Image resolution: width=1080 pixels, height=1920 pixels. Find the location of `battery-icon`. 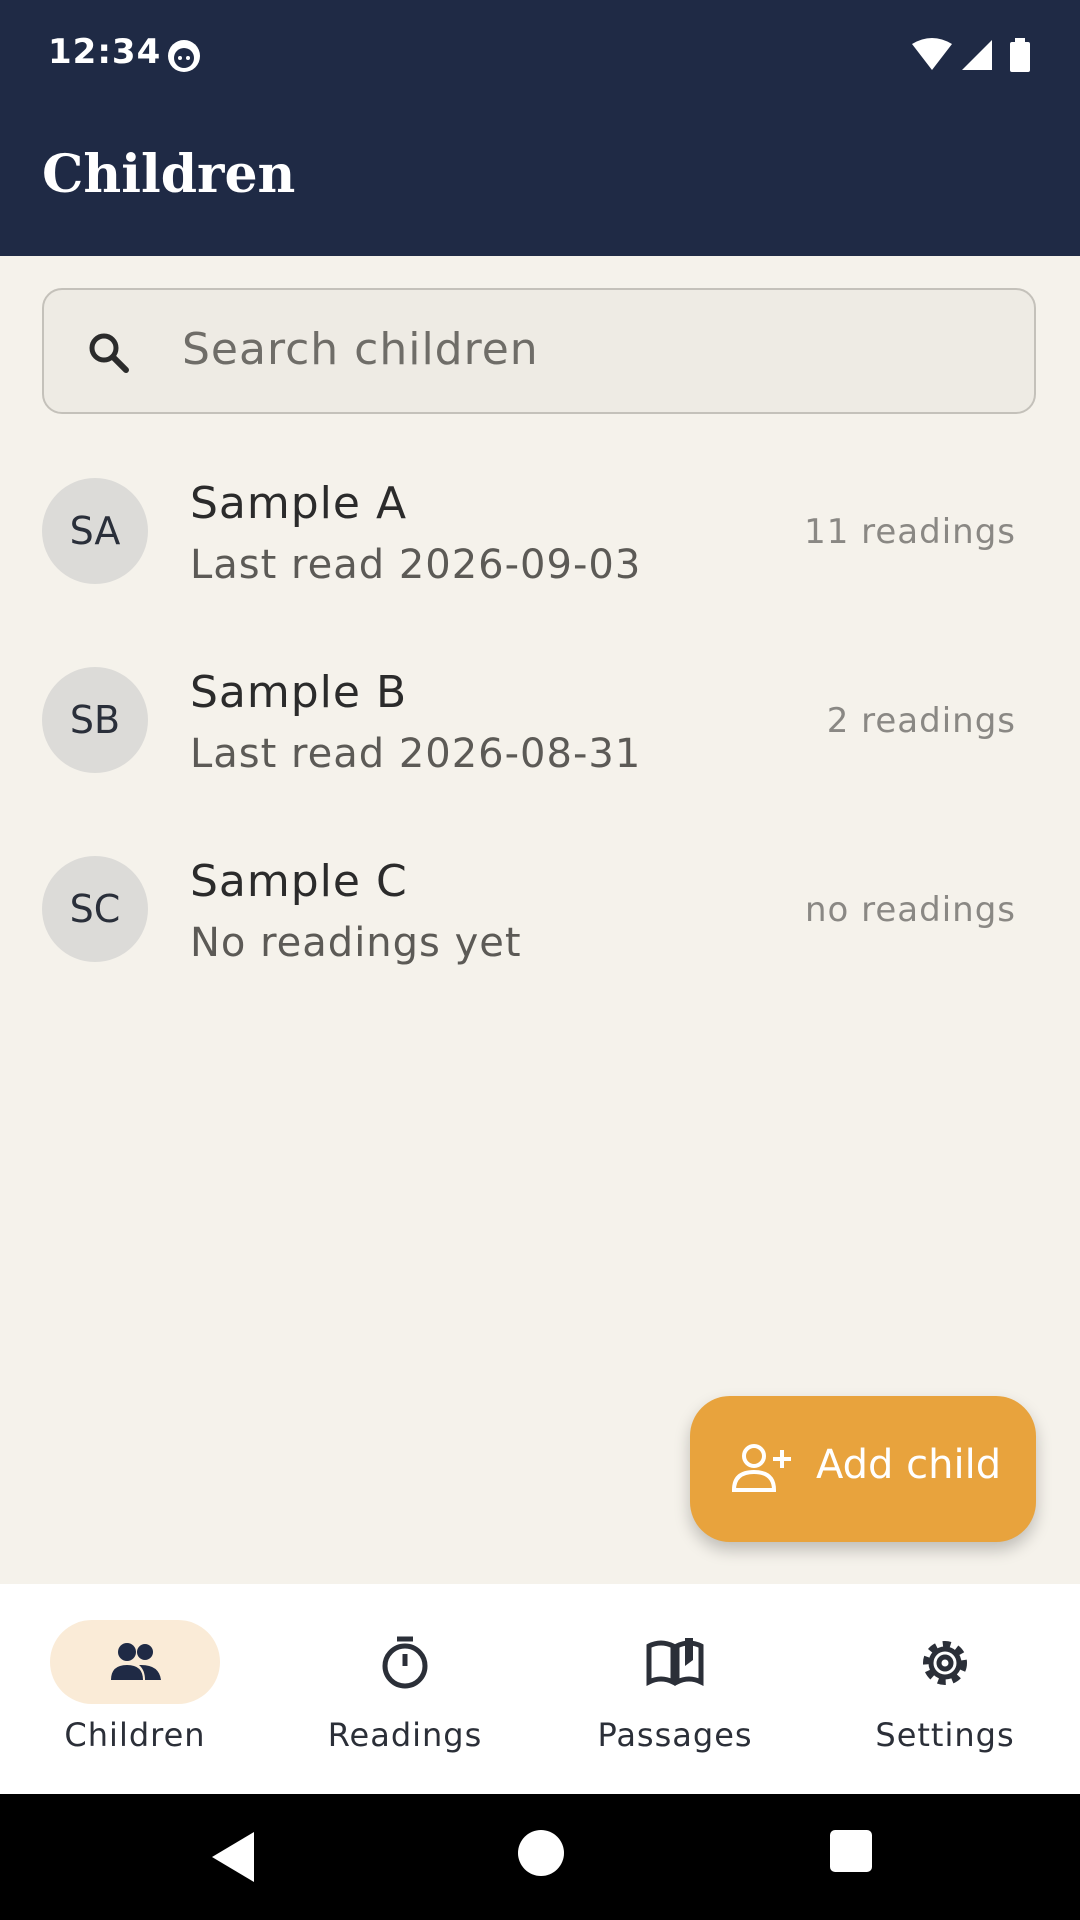

battery-icon is located at coordinates (1020, 57).